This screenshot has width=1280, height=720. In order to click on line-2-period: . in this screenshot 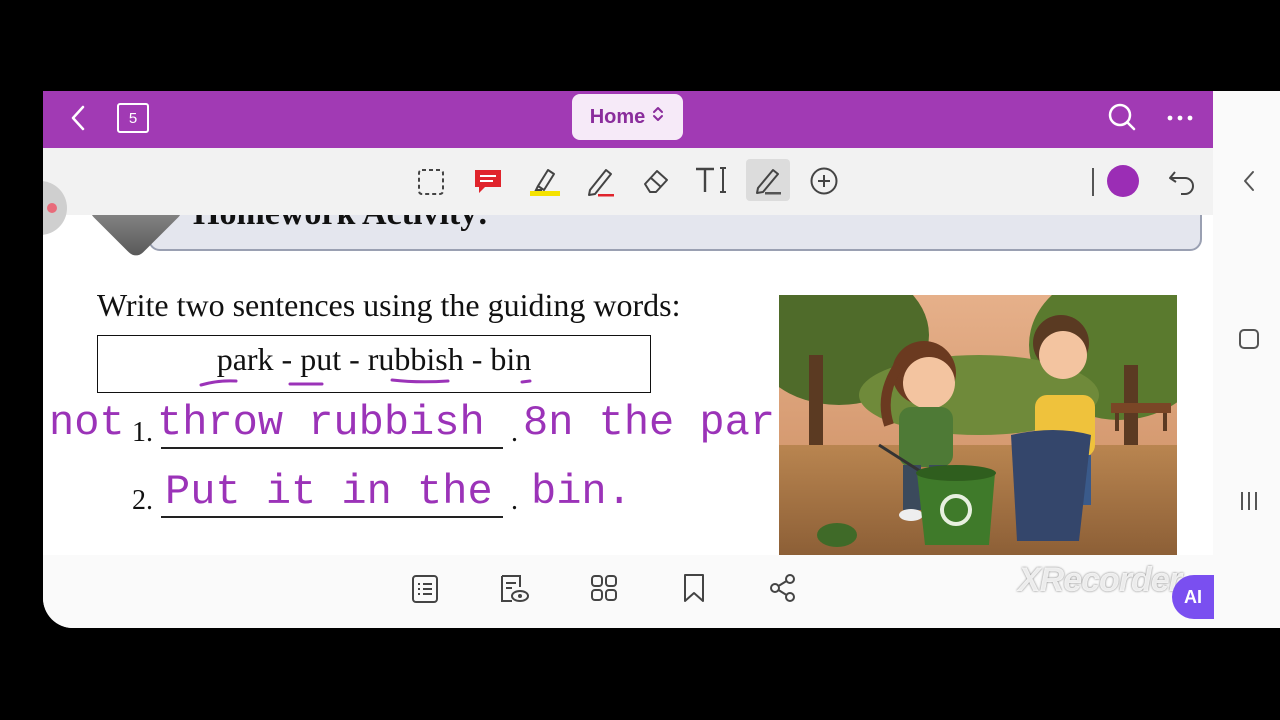, I will do `click(514, 500)`.